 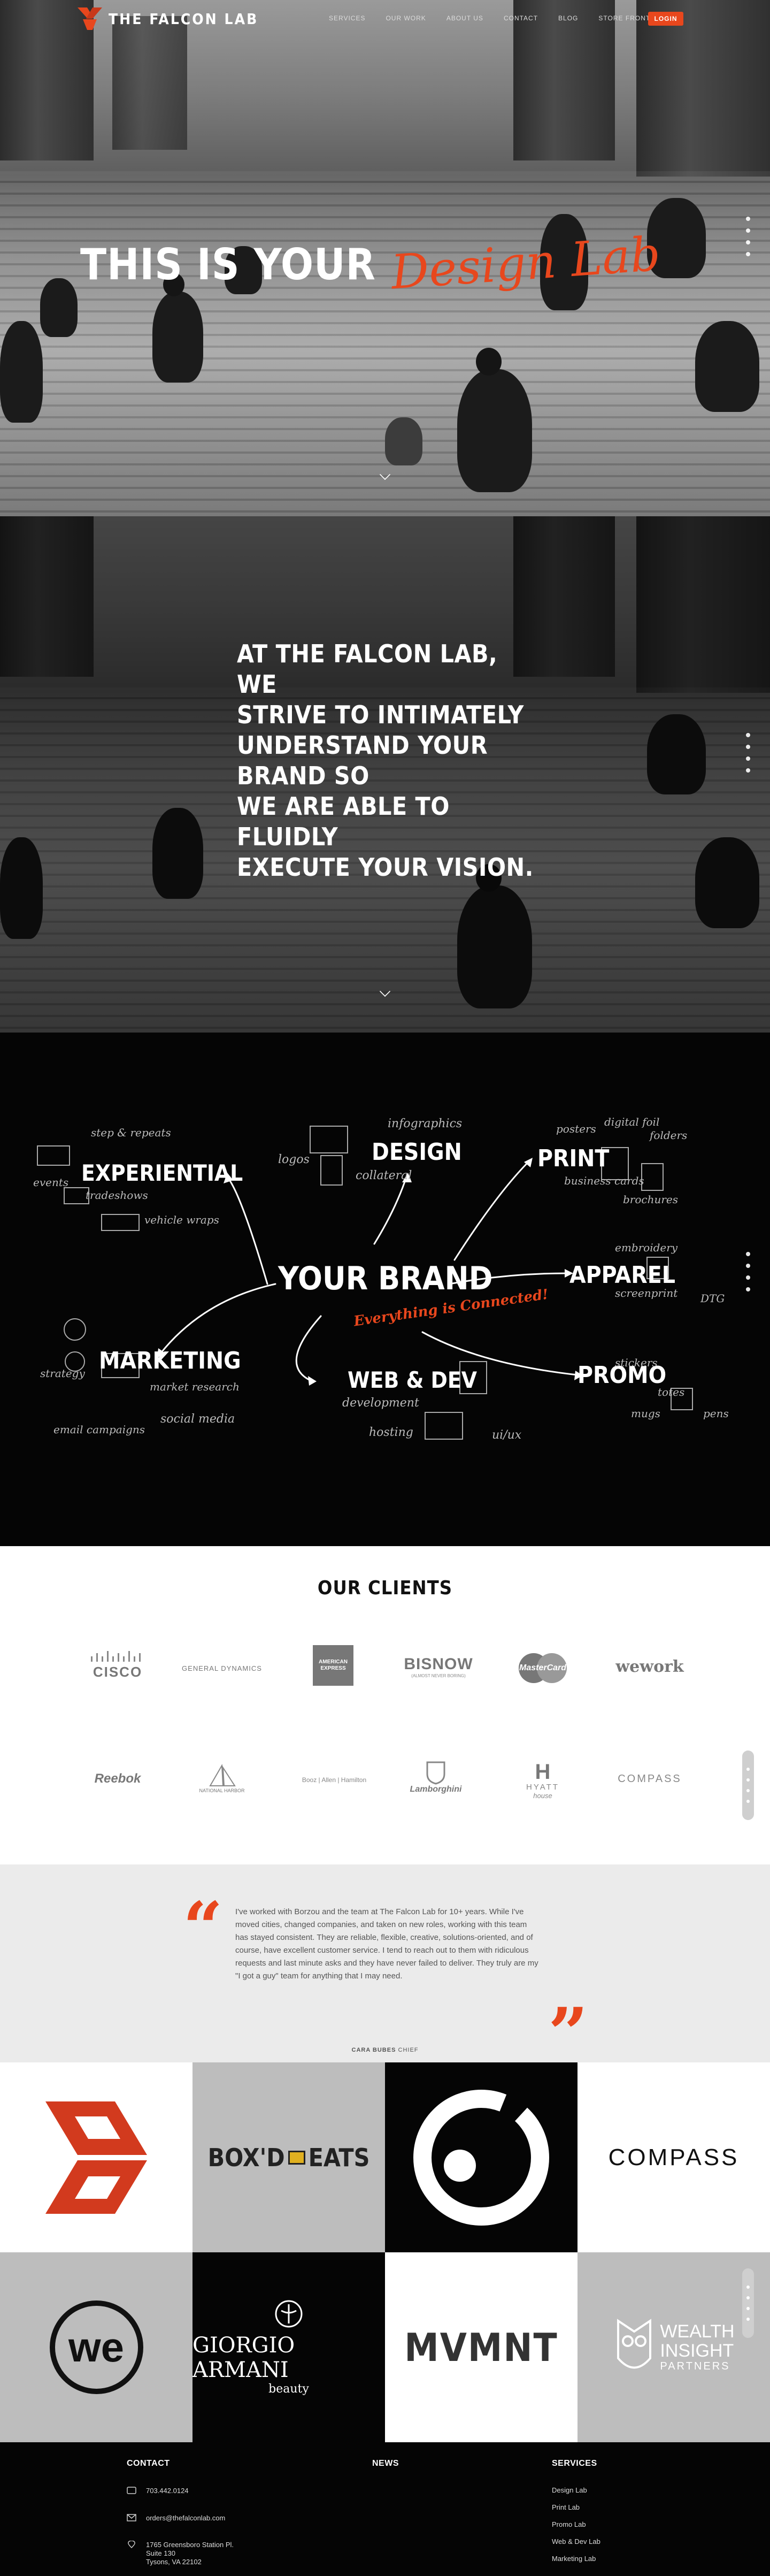 I want to click on testimonial-author: CARA BUBES CHIEF, so click(x=385, y=2050).